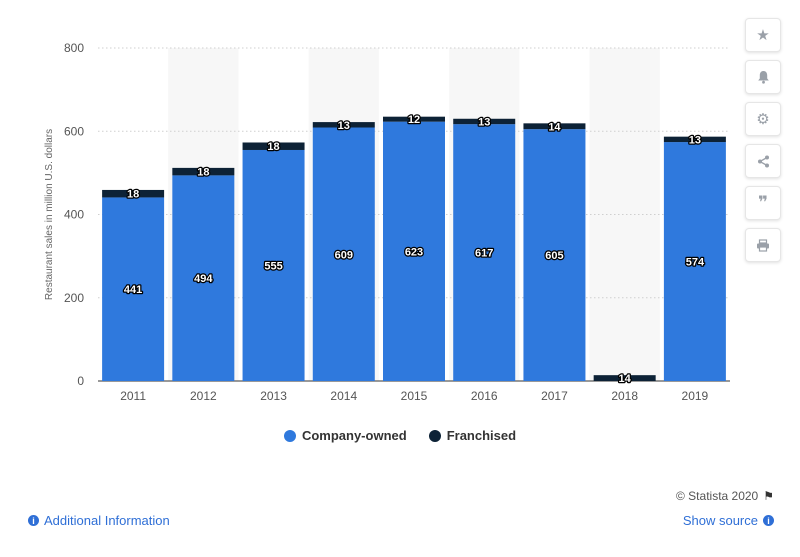 Image resolution: width=800 pixels, height=557 pixels. I want to click on additional-information-link: i Additional Information, so click(99, 520).